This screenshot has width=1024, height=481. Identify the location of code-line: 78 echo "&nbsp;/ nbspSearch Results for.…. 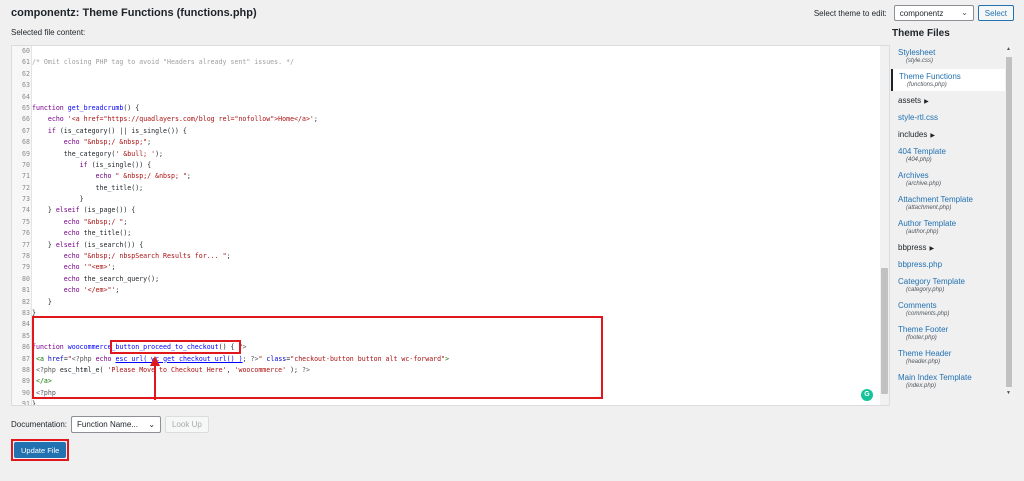
(450, 256).